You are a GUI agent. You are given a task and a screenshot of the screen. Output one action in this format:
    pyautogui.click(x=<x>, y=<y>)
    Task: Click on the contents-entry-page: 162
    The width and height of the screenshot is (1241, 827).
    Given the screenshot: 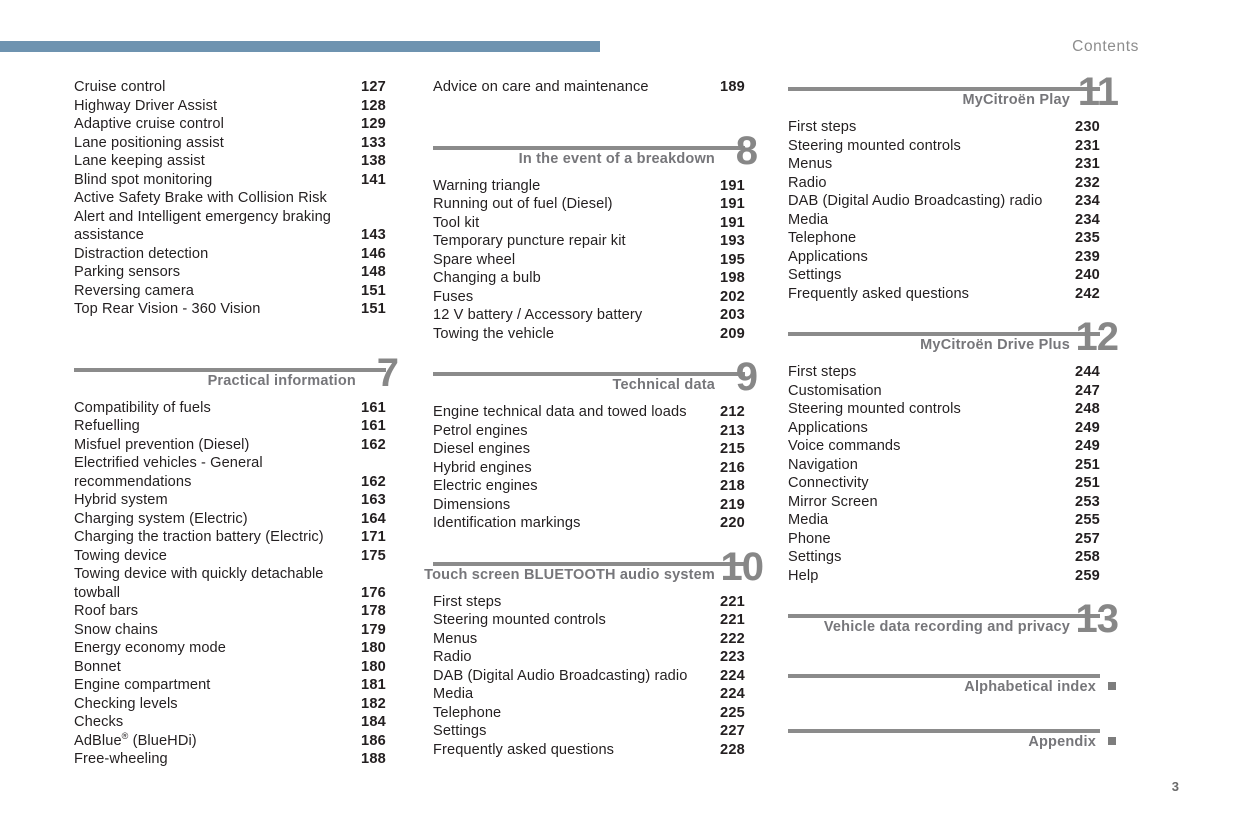 What is the action you would take?
    pyautogui.click(x=373, y=444)
    